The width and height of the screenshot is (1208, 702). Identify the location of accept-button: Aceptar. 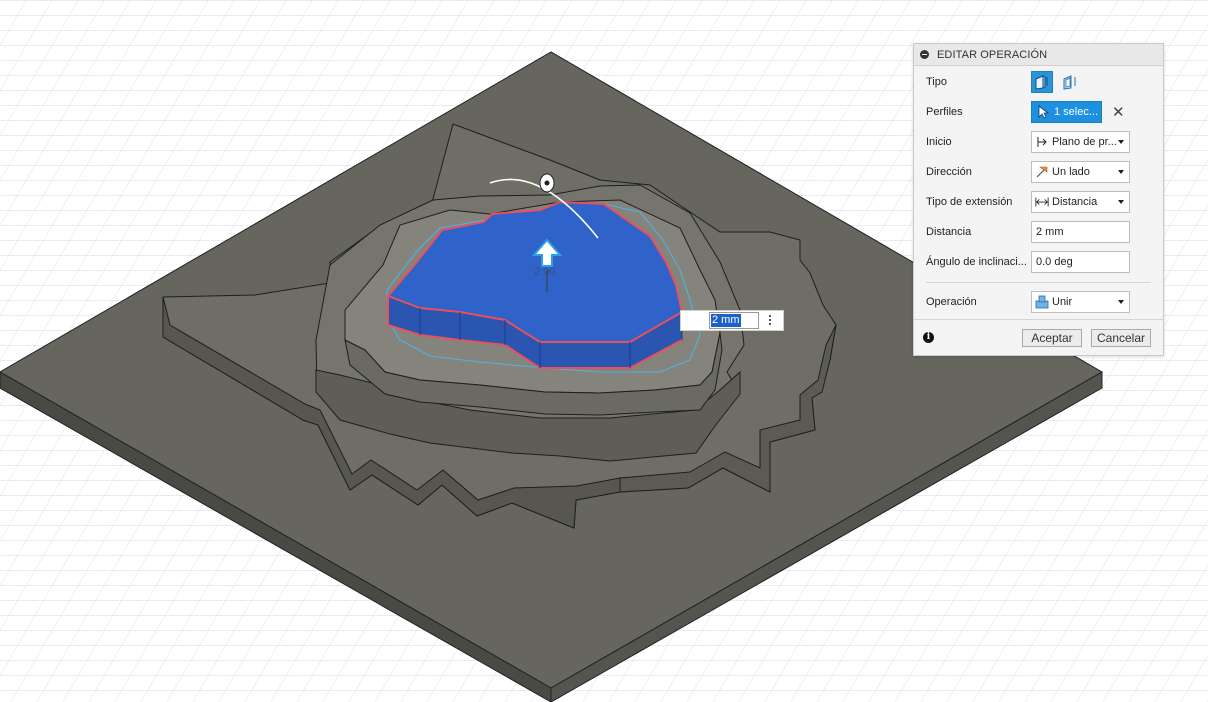
(1052, 338).